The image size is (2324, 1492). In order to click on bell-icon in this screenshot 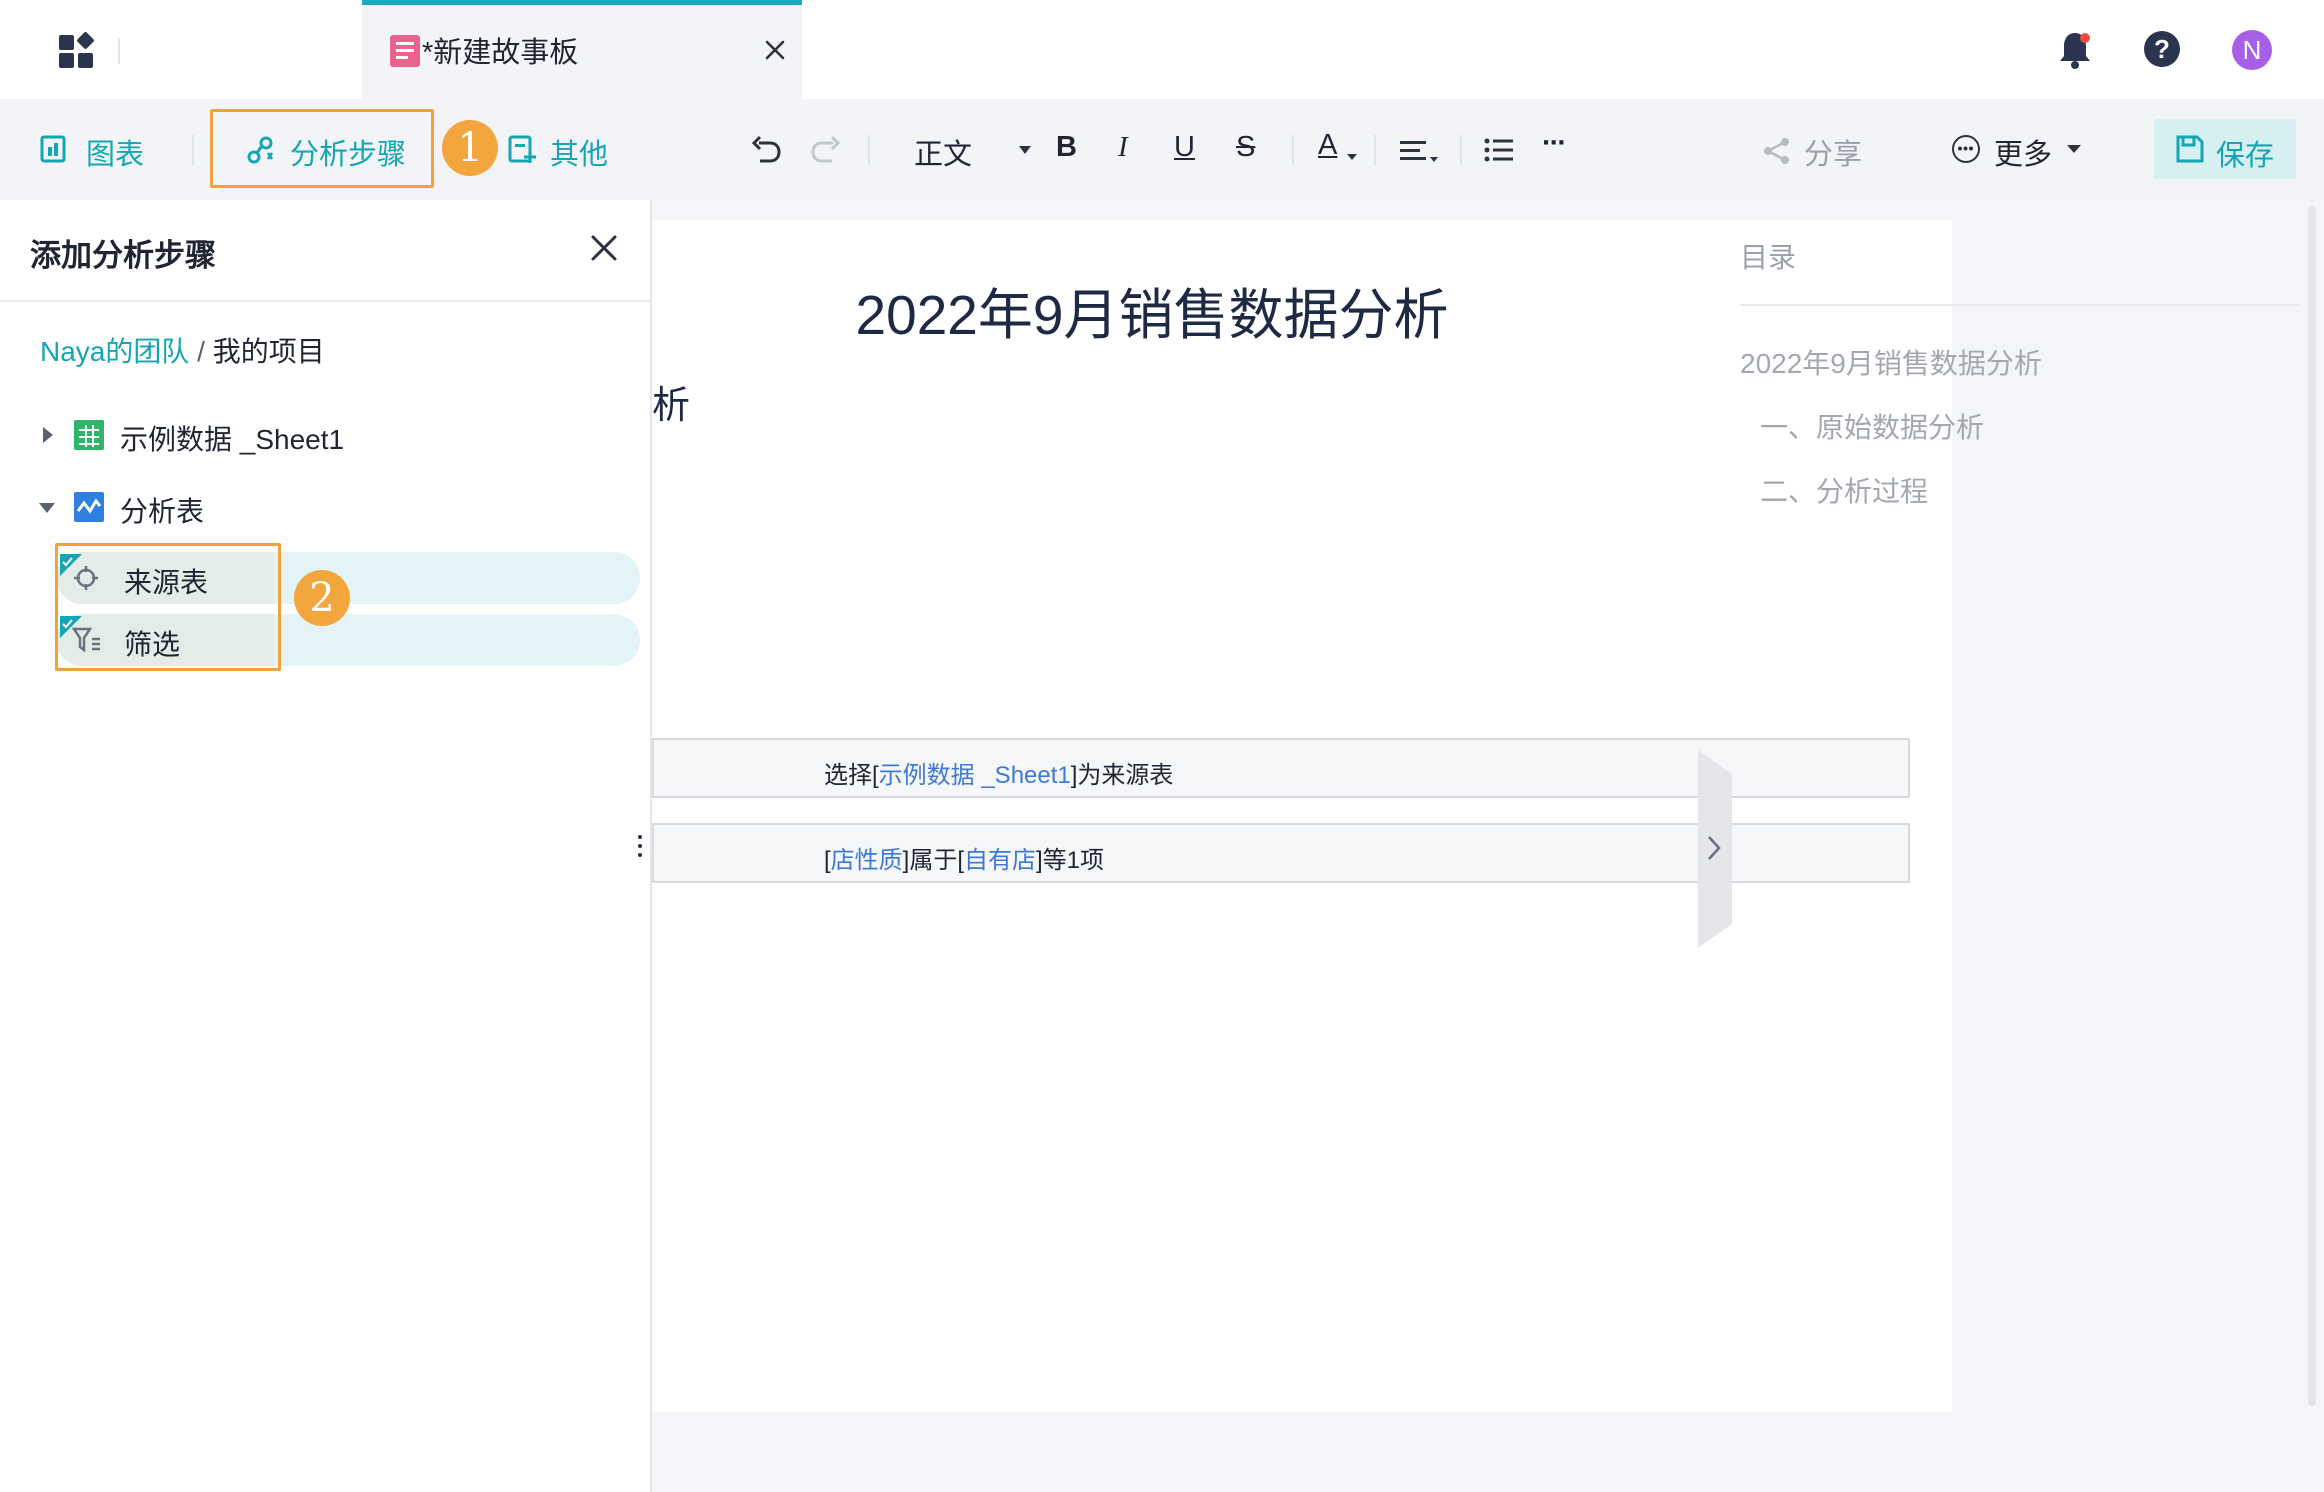, I will do `click(2075, 50)`.